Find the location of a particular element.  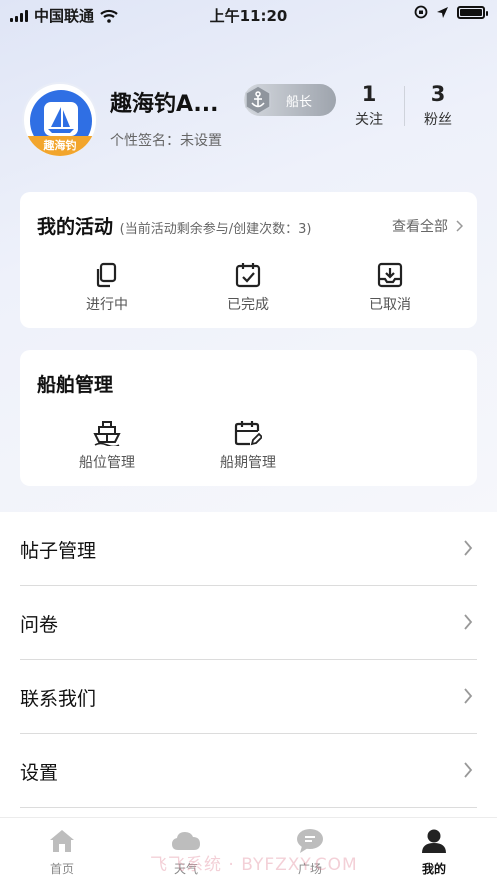

see-all-link: 查看全部 is located at coordinates (427, 226).